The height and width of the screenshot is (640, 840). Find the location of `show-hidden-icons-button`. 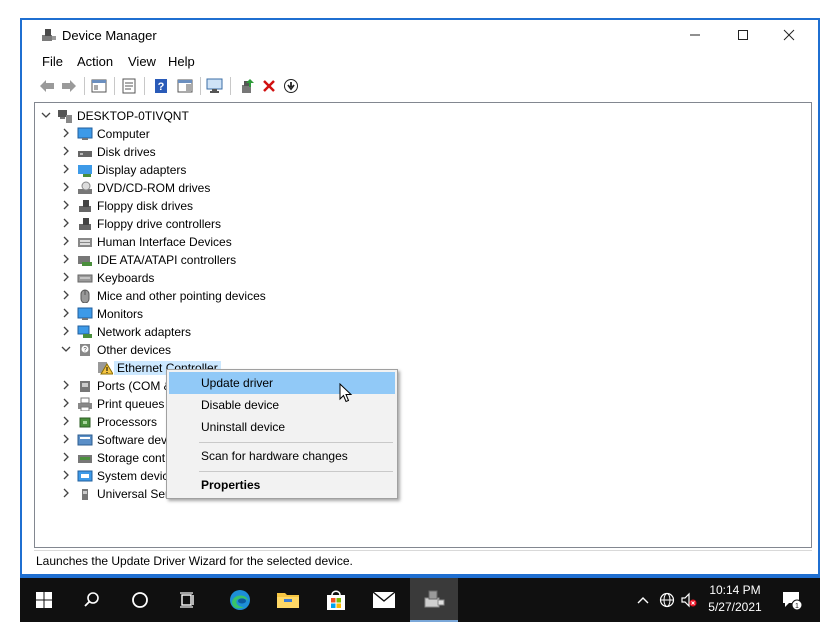

show-hidden-icons-button is located at coordinates (643, 600).